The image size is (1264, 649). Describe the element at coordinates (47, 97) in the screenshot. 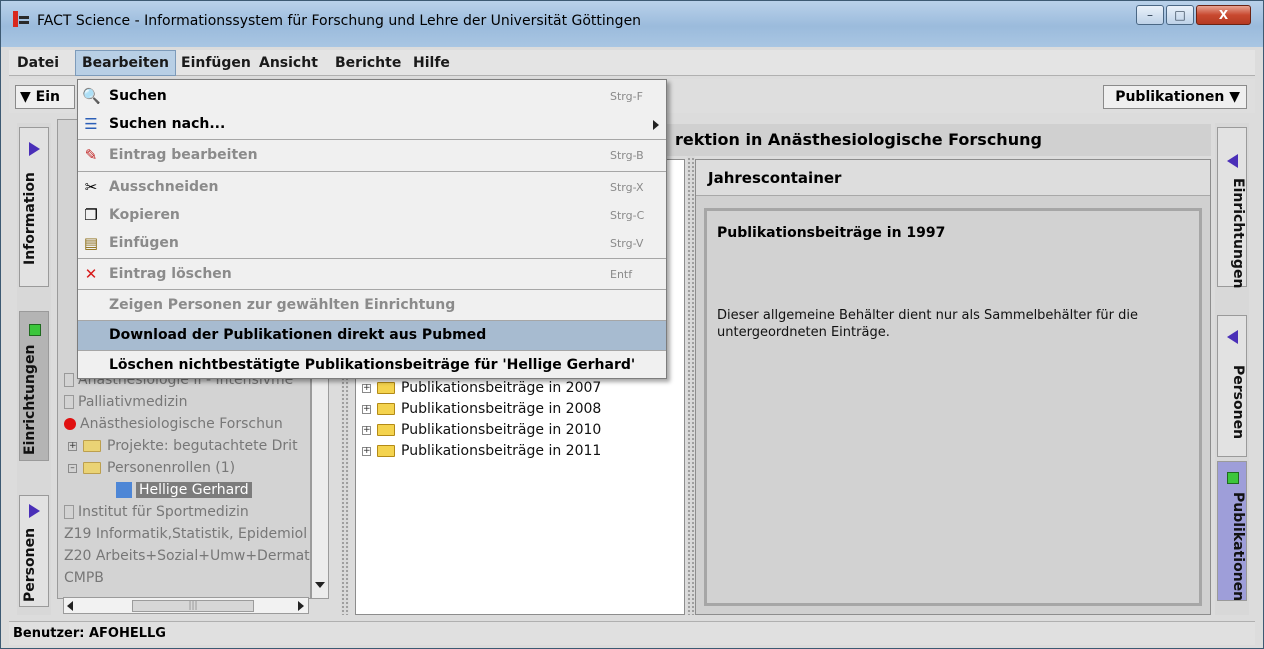

I see `view-combo-label: Ein` at that location.